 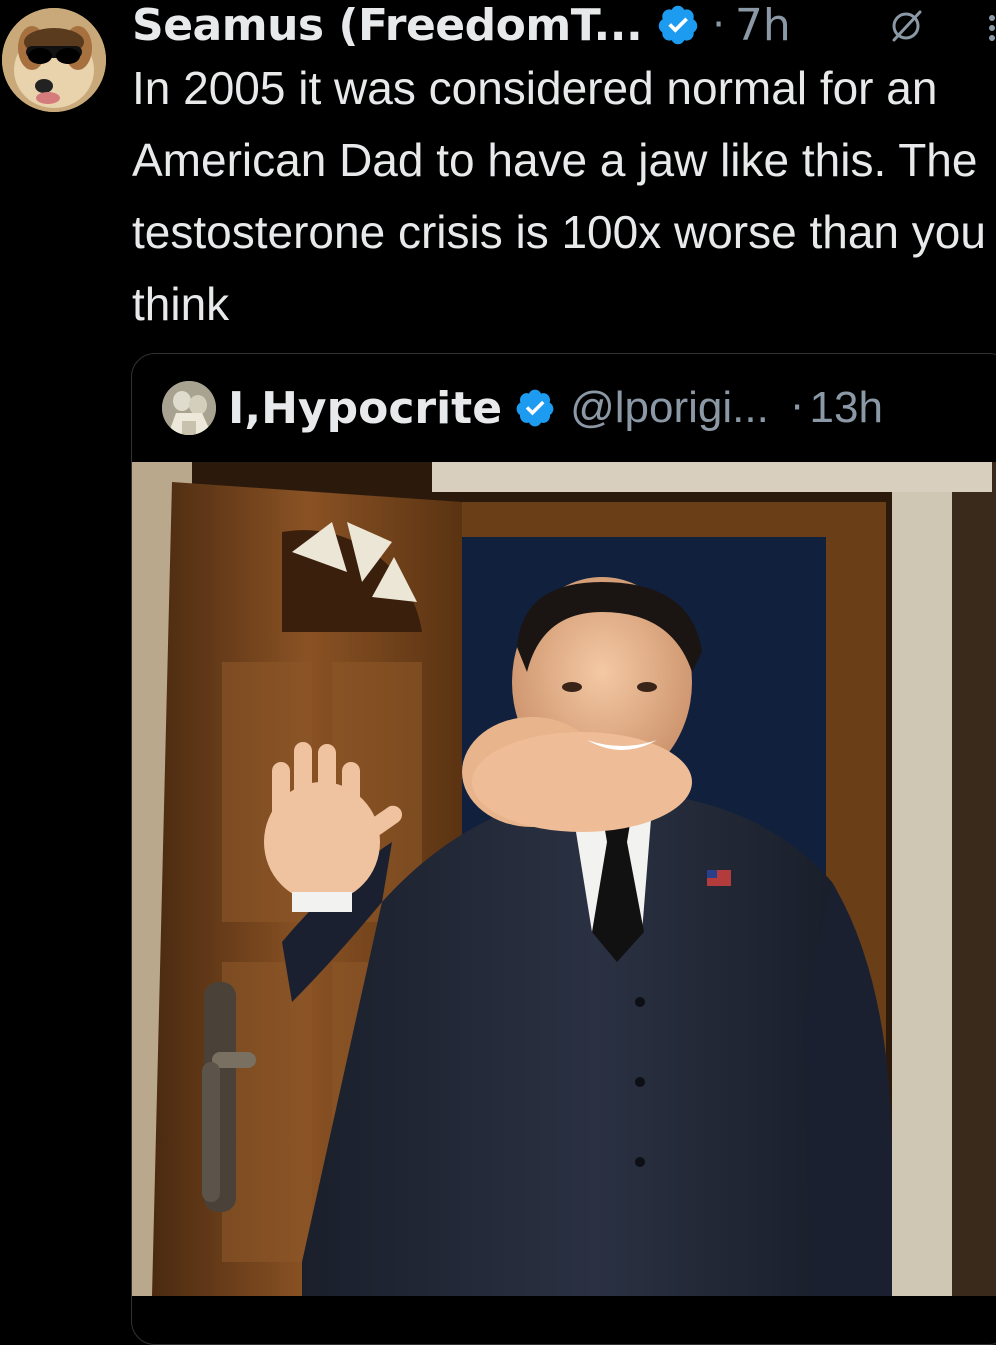 I want to click on quoted-author-avatar, so click(x=189, y=408).